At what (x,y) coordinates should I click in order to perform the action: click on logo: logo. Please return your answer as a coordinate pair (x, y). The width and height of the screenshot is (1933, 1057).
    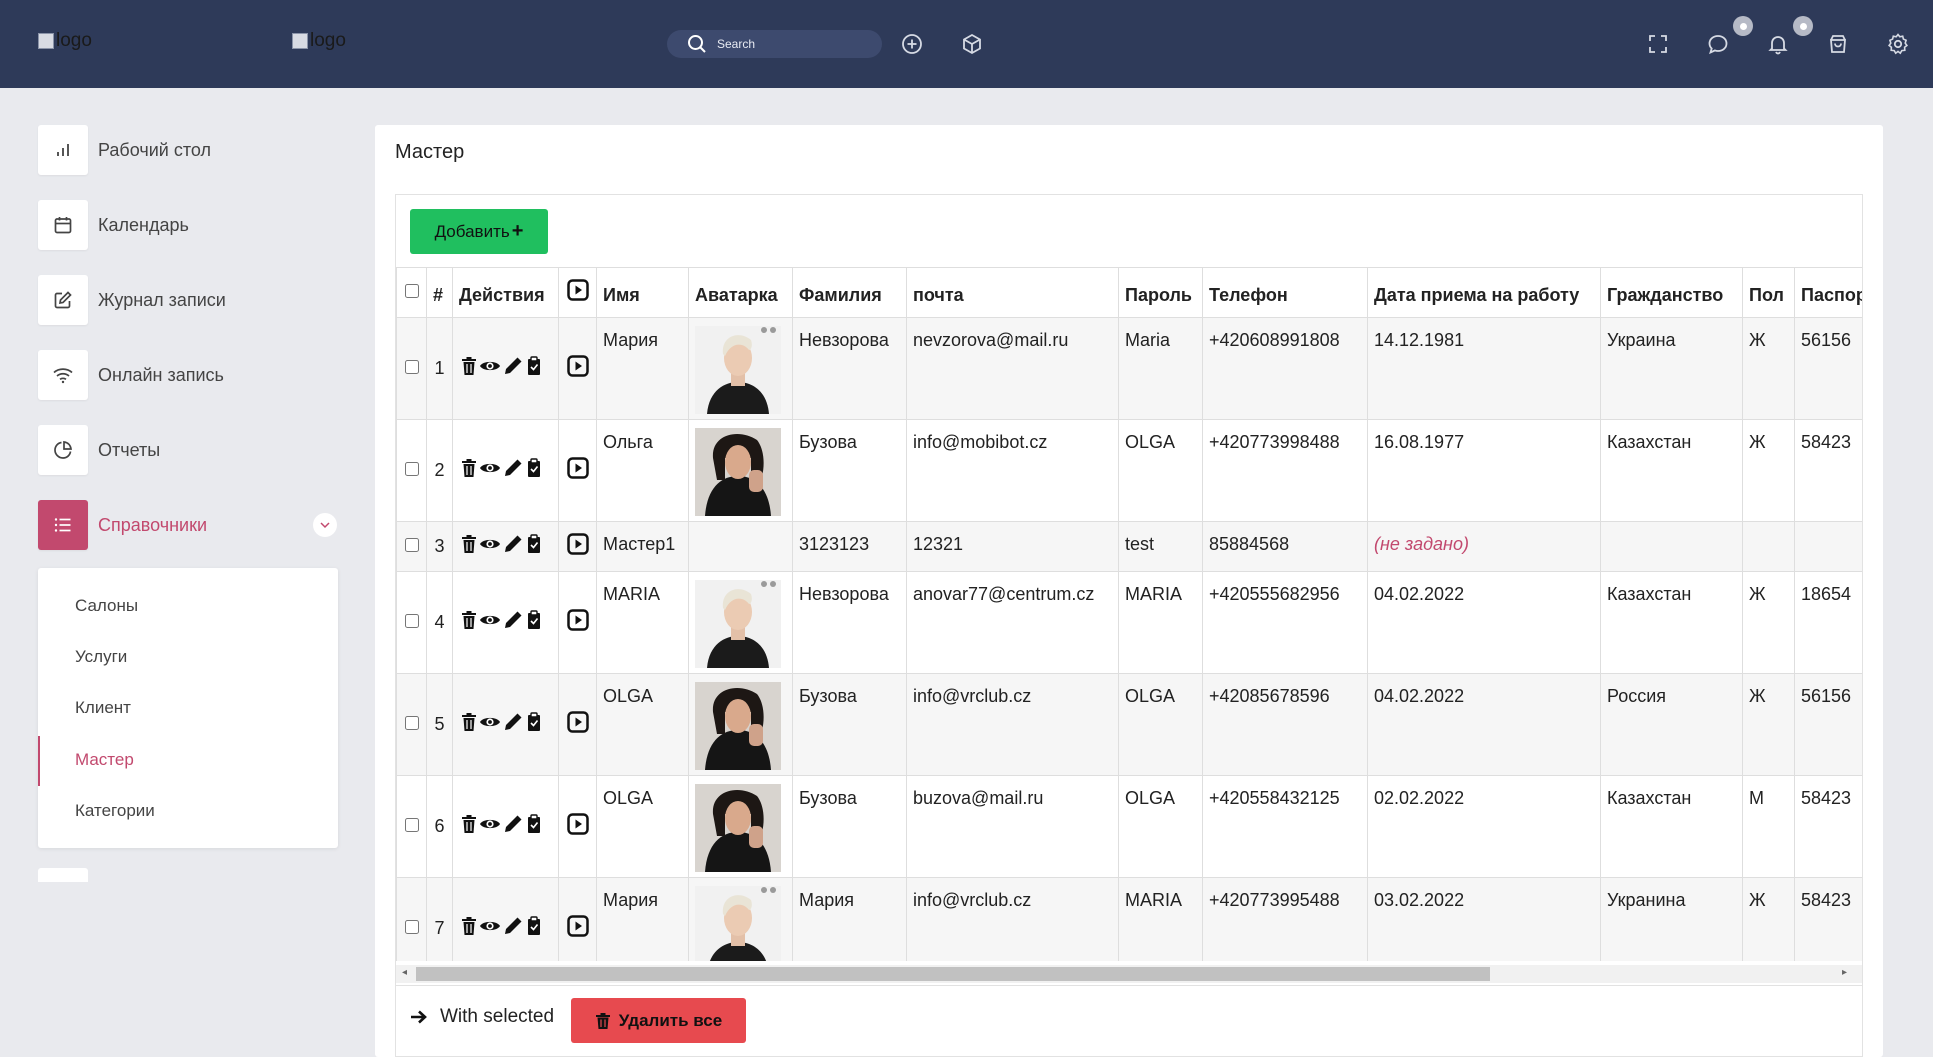
    Looking at the image, I should click on (65, 41).